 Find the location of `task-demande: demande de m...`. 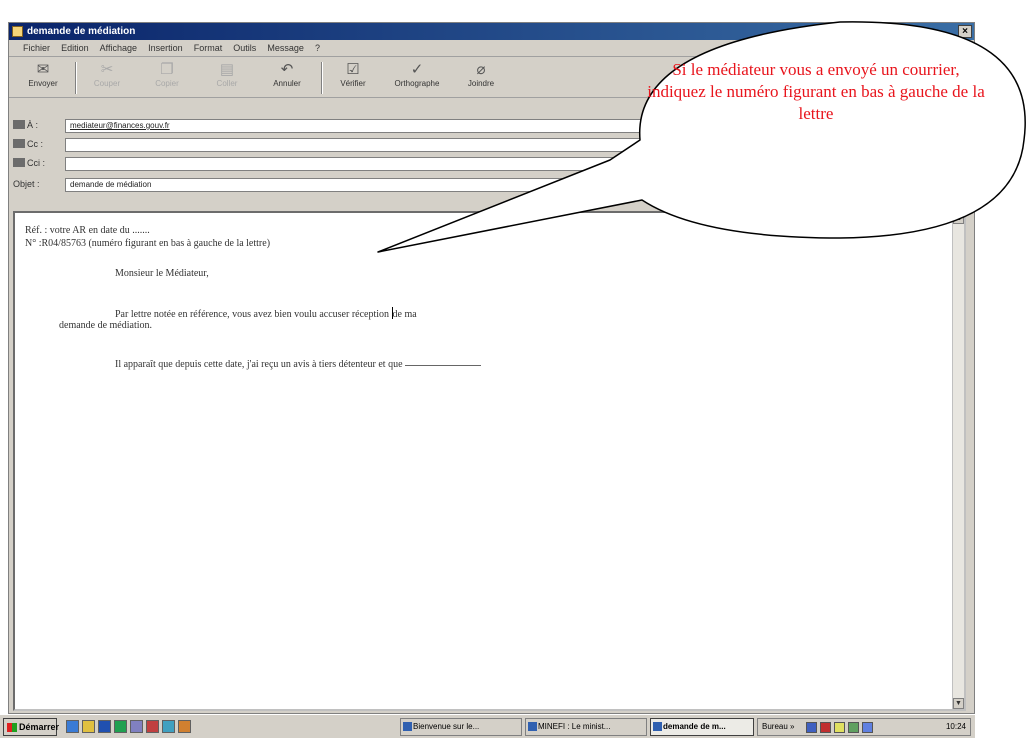

task-demande: demande de m... is located at coordinates (702, 727).